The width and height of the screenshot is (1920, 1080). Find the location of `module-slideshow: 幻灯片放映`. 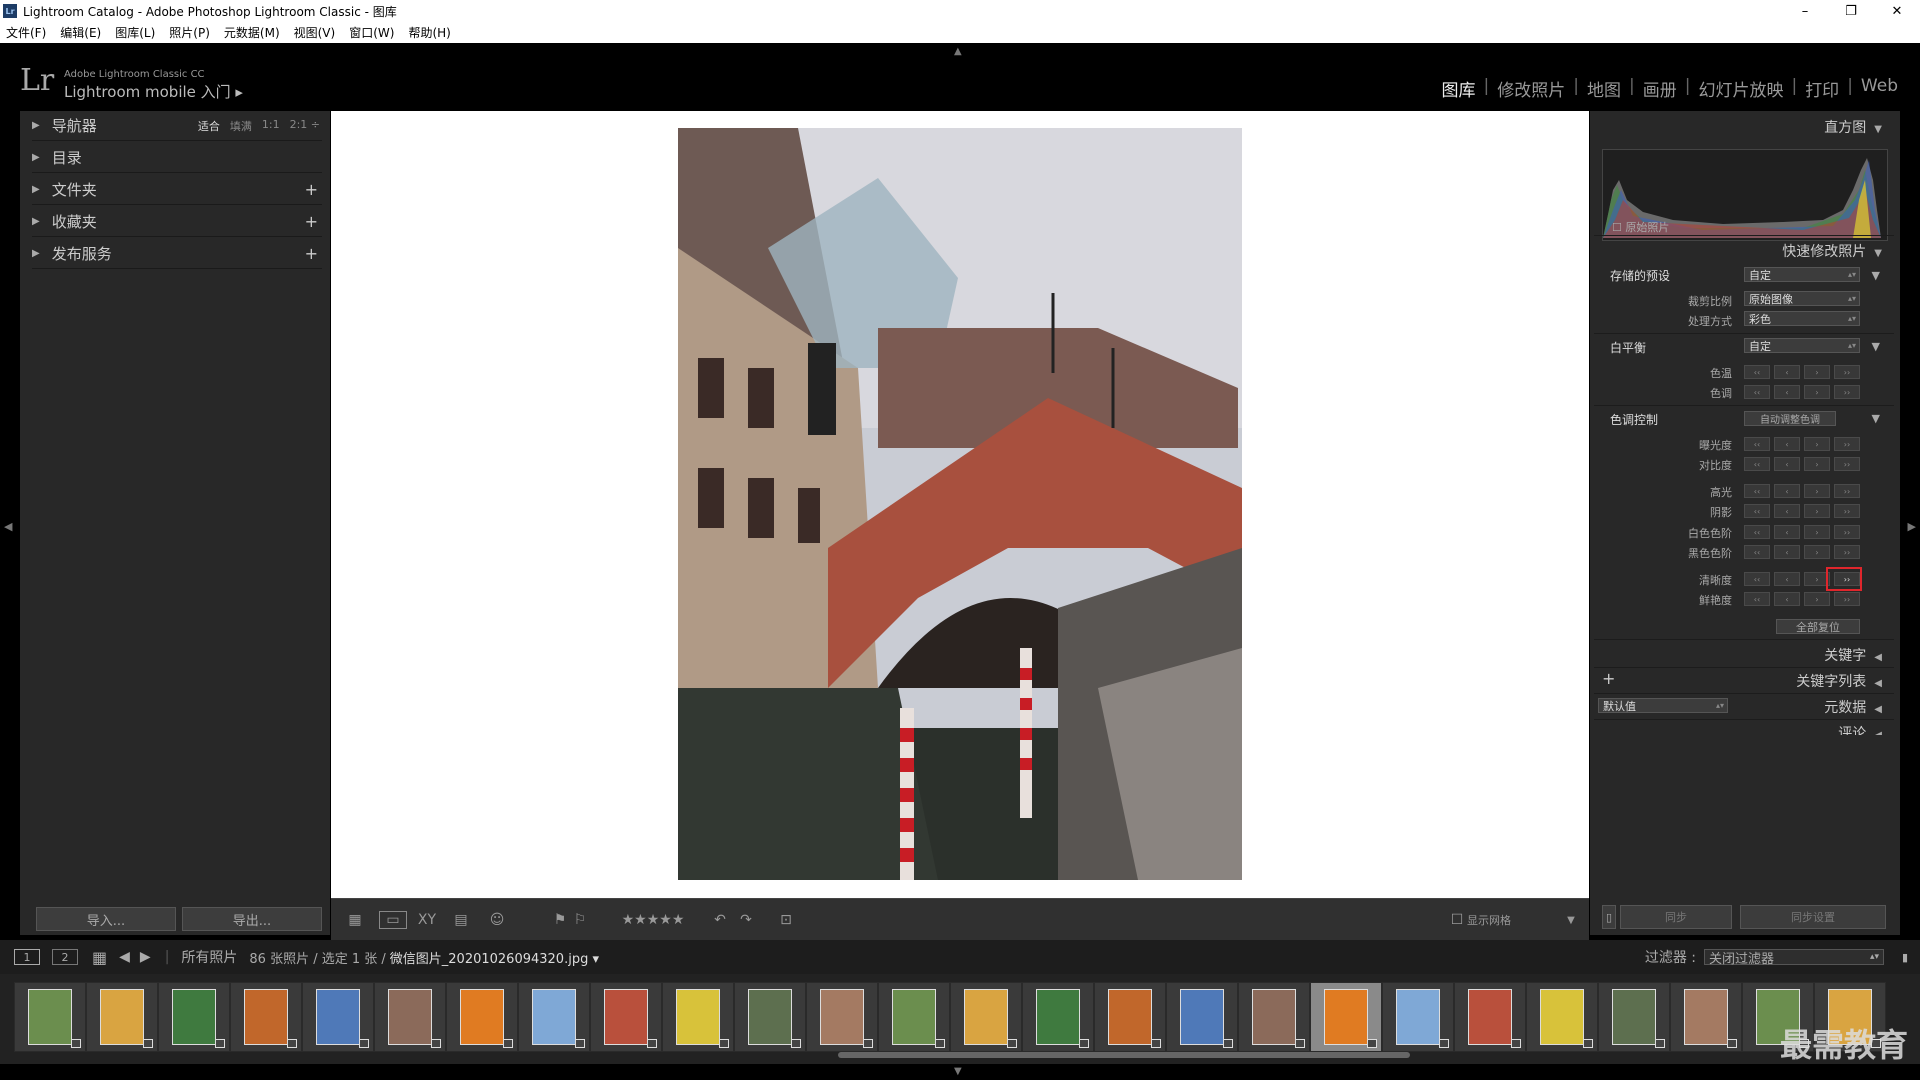

module-slideshow: 幻灯片放映 is located at coordinates (1740, 88).